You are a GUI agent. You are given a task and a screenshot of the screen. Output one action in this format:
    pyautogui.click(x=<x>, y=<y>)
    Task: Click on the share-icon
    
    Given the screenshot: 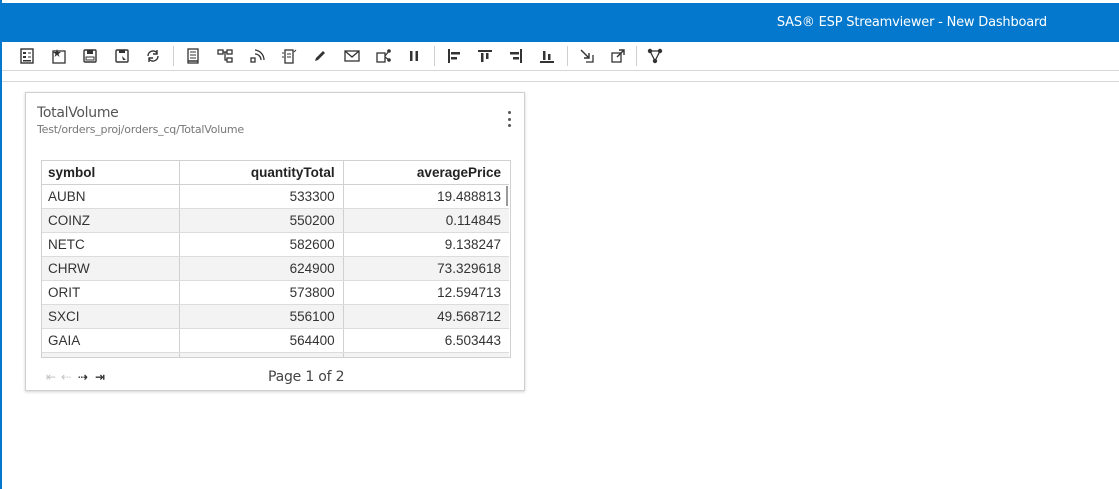 What is the action you would take?
    pyautogui.click(x=383, y=56)
    